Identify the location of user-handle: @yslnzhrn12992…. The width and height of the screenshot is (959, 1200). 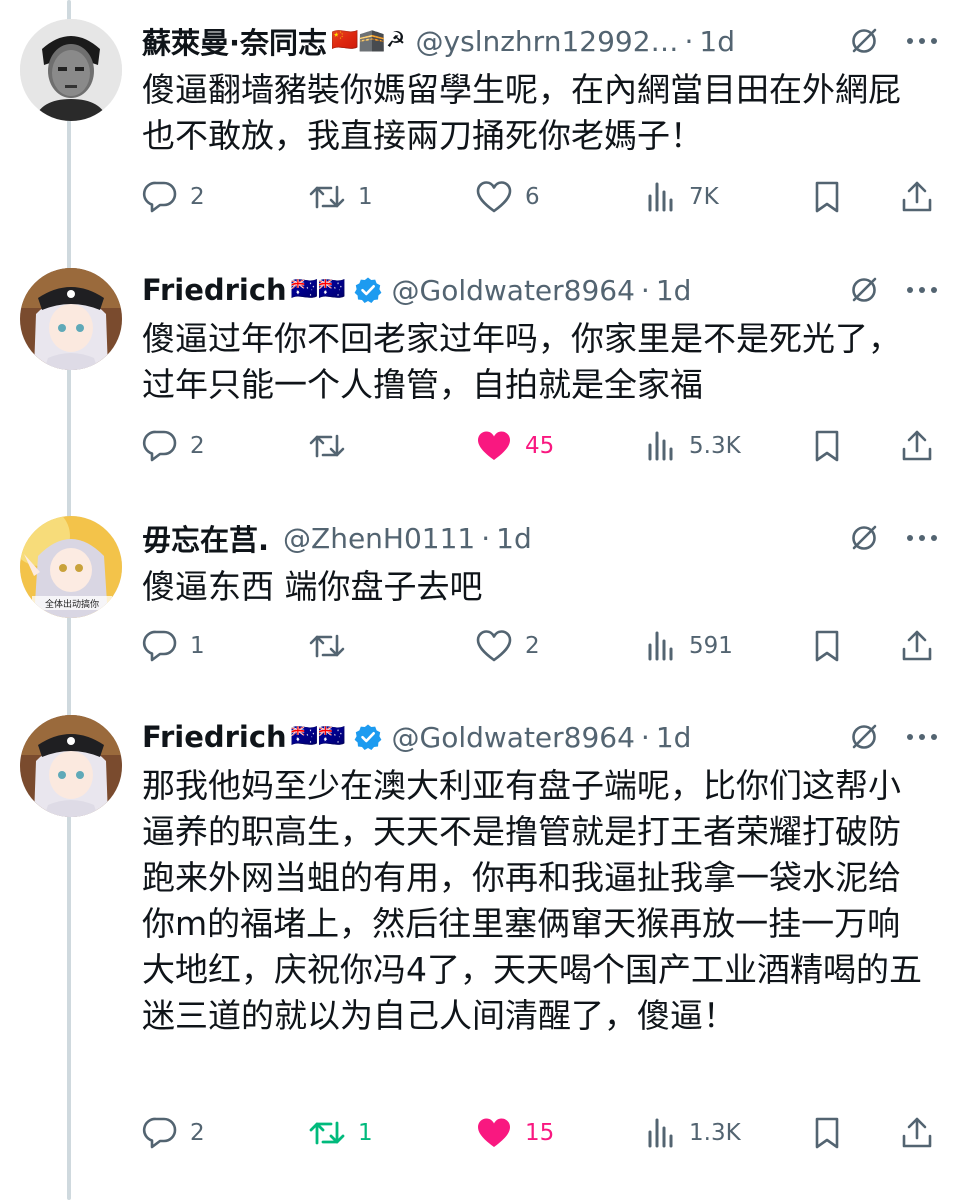
(547, 41).